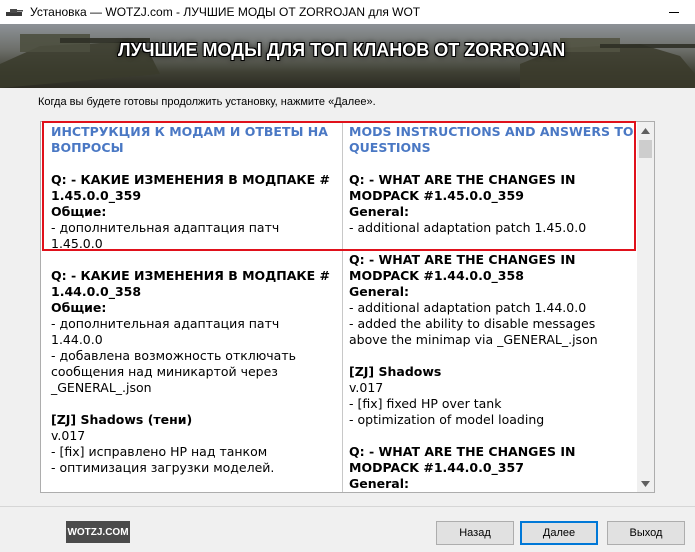 This screenshot has height=552, width=695. What do you see at coordinates (436, 275) in the screenshot?
I see `question-en: MODPACK #1.44.0.0_358` at bounding box center [436, 275].